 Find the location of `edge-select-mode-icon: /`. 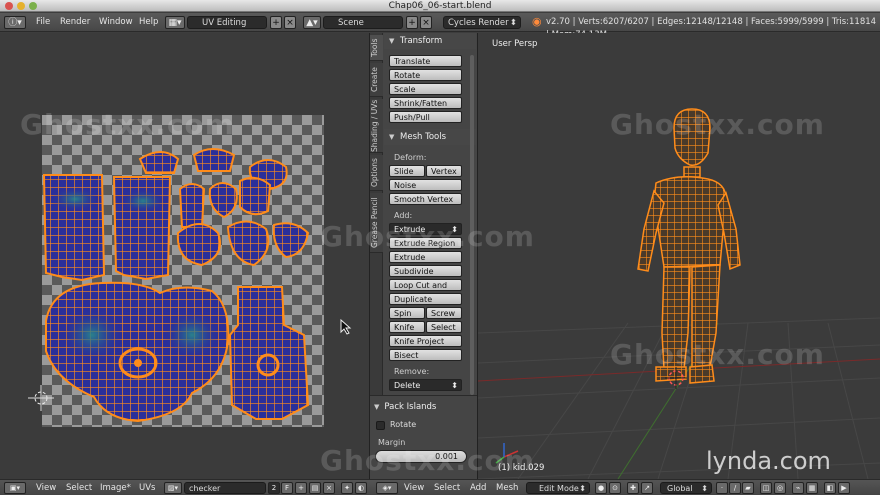

edge-select-mode-icon: / is located at coordinates (735, 488).